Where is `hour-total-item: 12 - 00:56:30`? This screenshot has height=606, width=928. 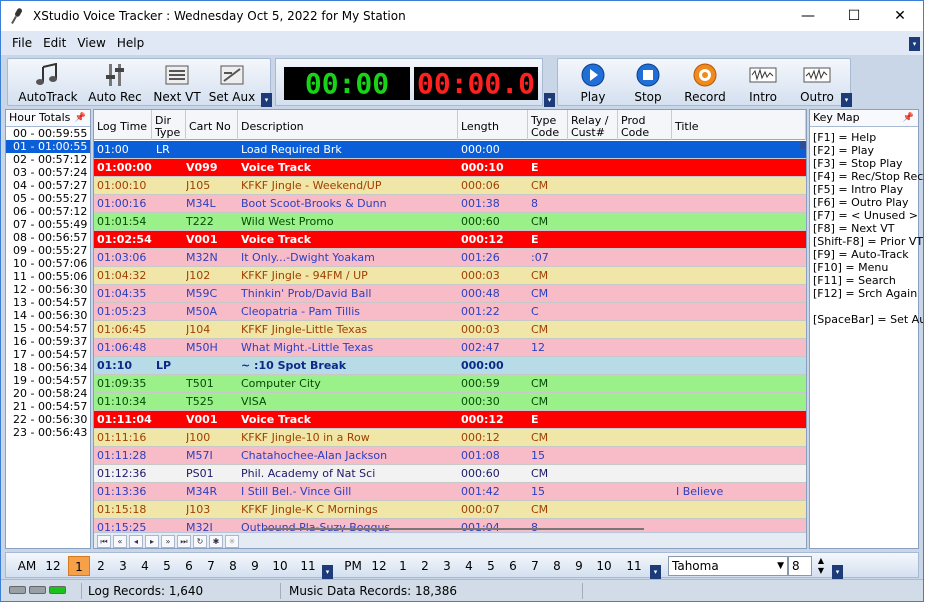
hour-total-item: 12 - 00:56:30 is located at coordinates (48, 289).